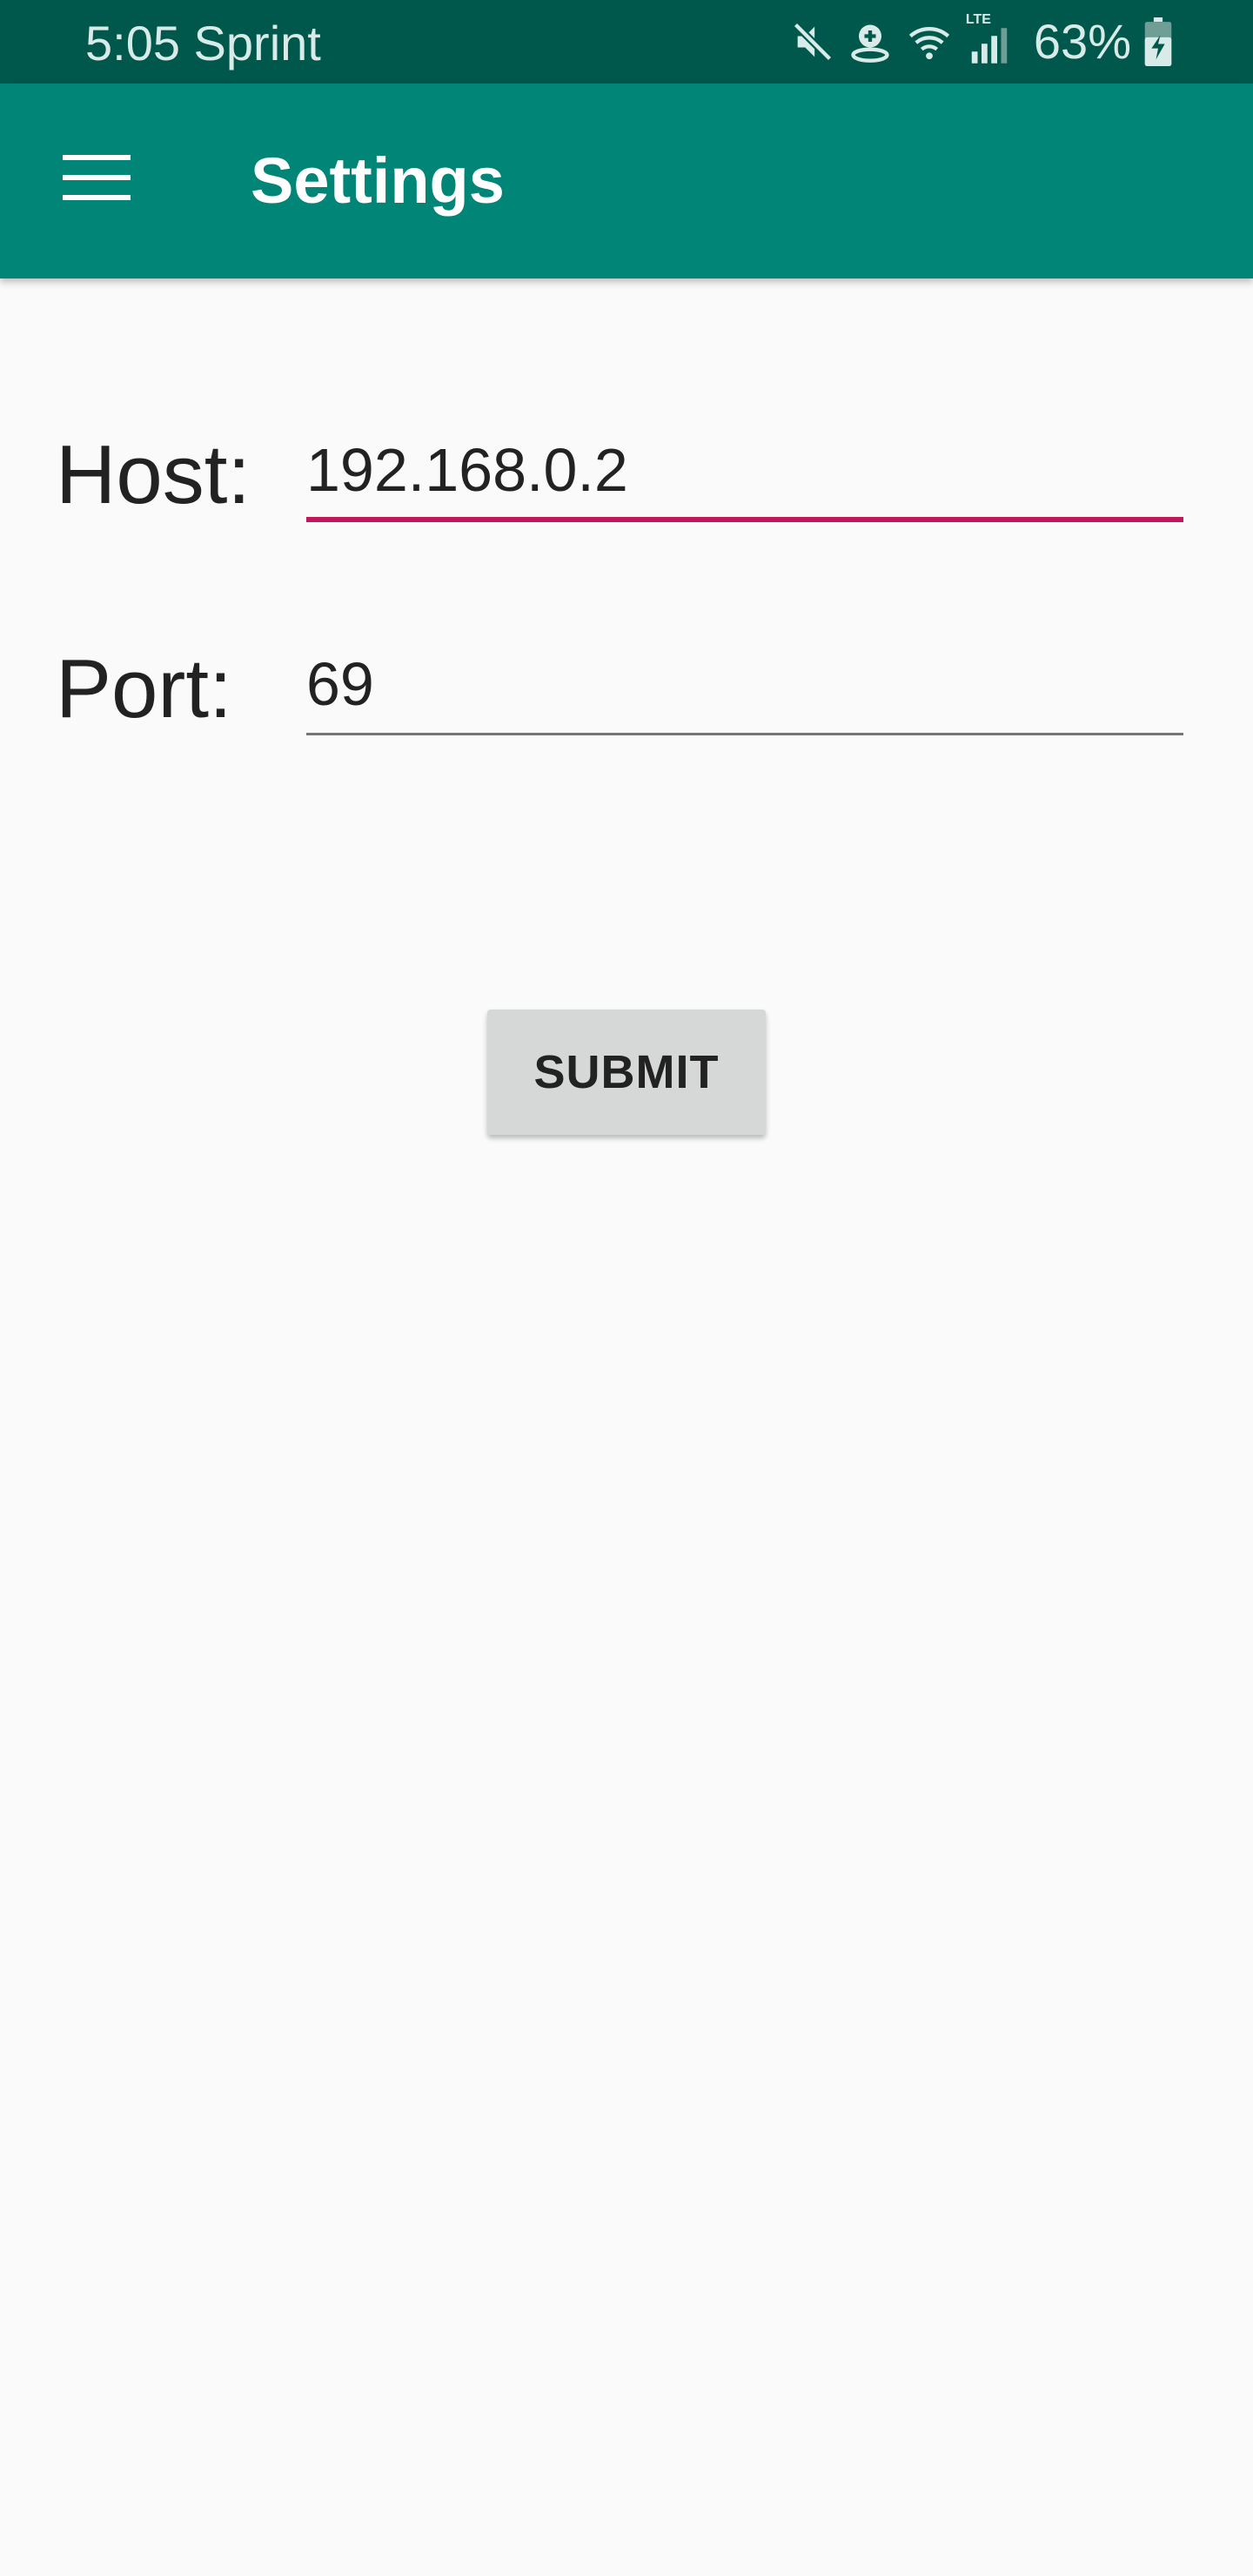 The width and height of the screenshot is (1253, 2576). Describe the element at coordinates (989, 40) in the screenshot. I see `lte-signal-icon: LTE` at that location.